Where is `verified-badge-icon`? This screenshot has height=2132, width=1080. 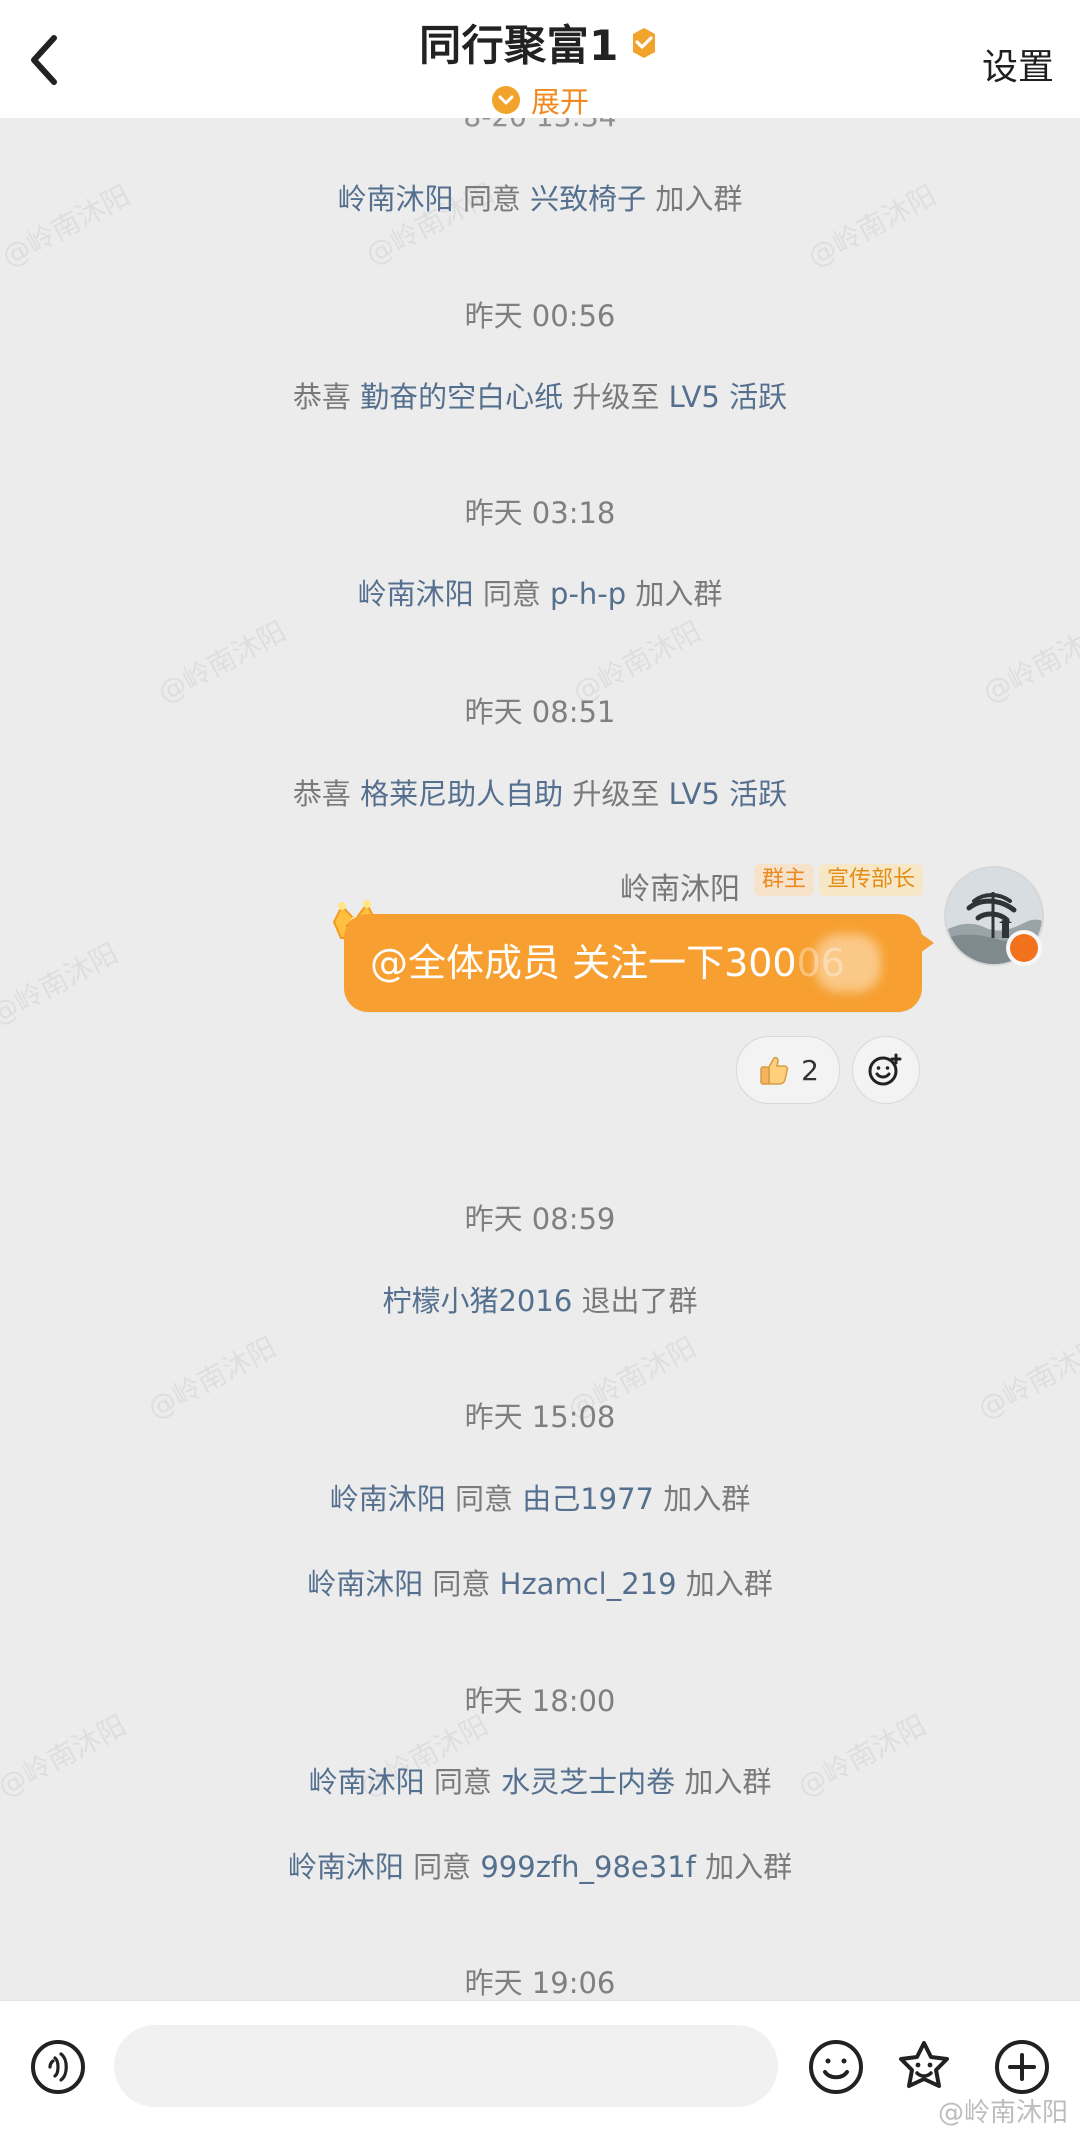
verified-badge-icon is located at coordinates (643, 42).